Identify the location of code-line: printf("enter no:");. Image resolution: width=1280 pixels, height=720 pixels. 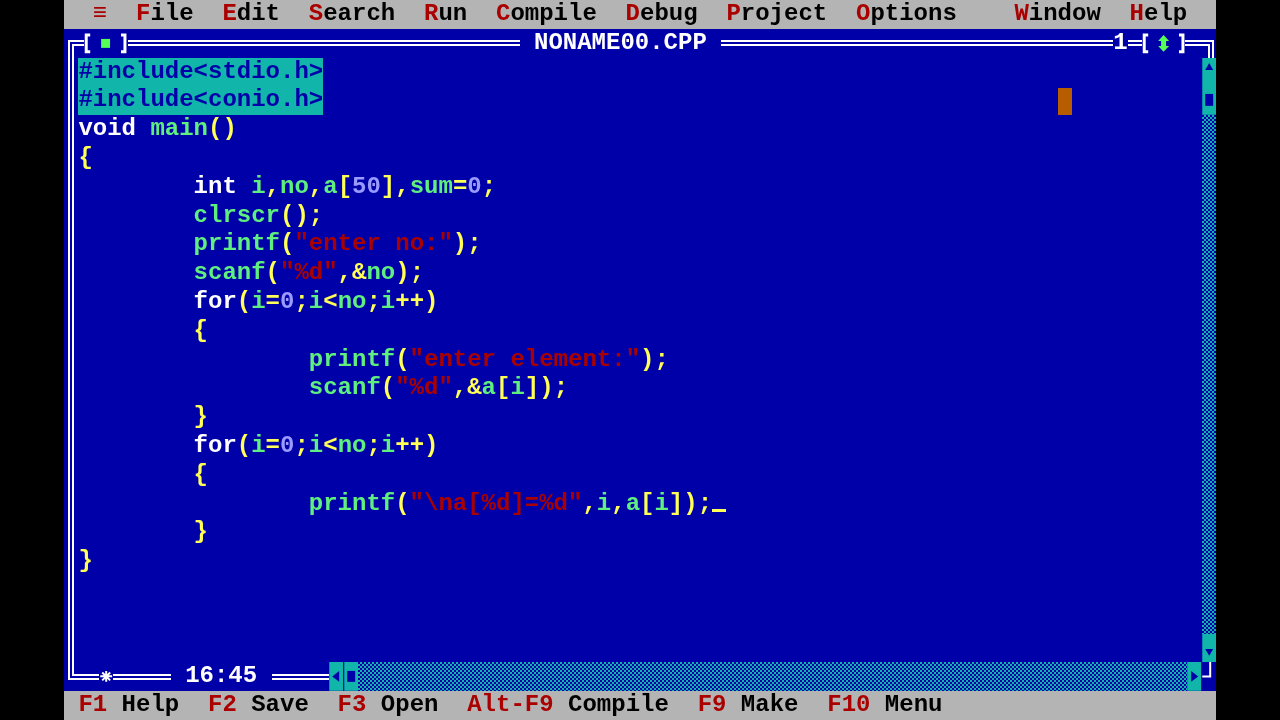
(337, 245).